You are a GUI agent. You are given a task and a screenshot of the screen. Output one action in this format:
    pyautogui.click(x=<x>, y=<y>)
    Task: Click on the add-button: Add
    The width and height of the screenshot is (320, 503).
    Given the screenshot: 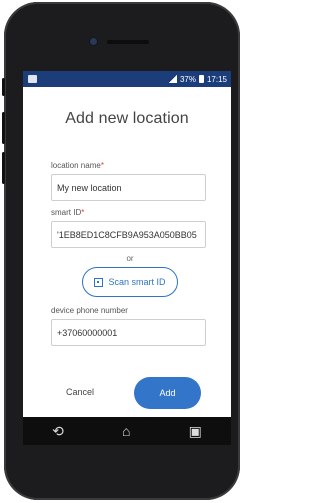 What is the action you would take?
    pyautogui.click(x=167, y=393)
    